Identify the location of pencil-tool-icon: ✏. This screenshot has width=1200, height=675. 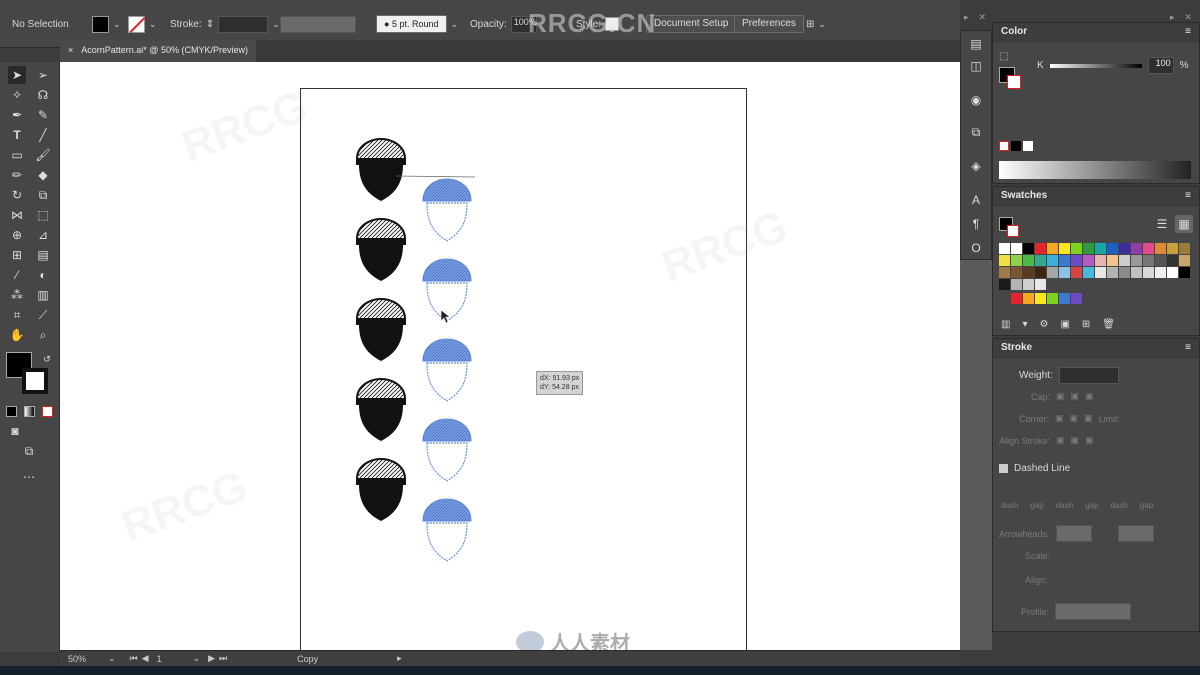
(17, 175).